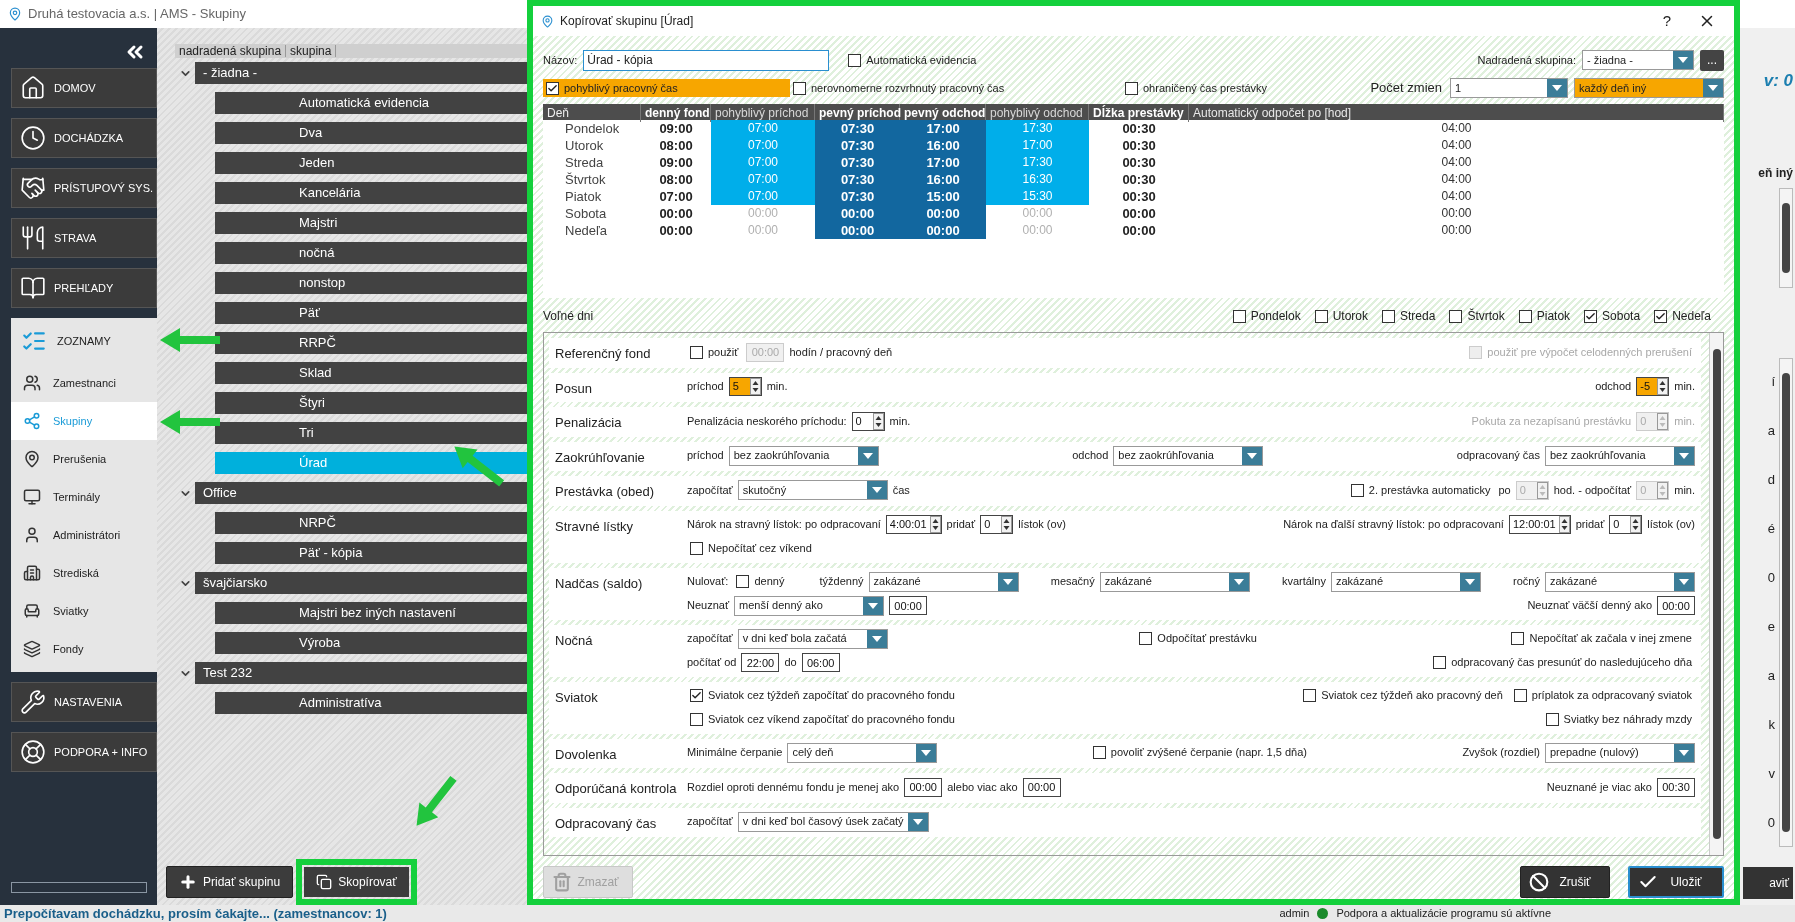 This screenshot has height=922, width=1795. Describe the element at coordinates (84, 238) in the screenshot. I see `nav-button: STRAVA` at that location.